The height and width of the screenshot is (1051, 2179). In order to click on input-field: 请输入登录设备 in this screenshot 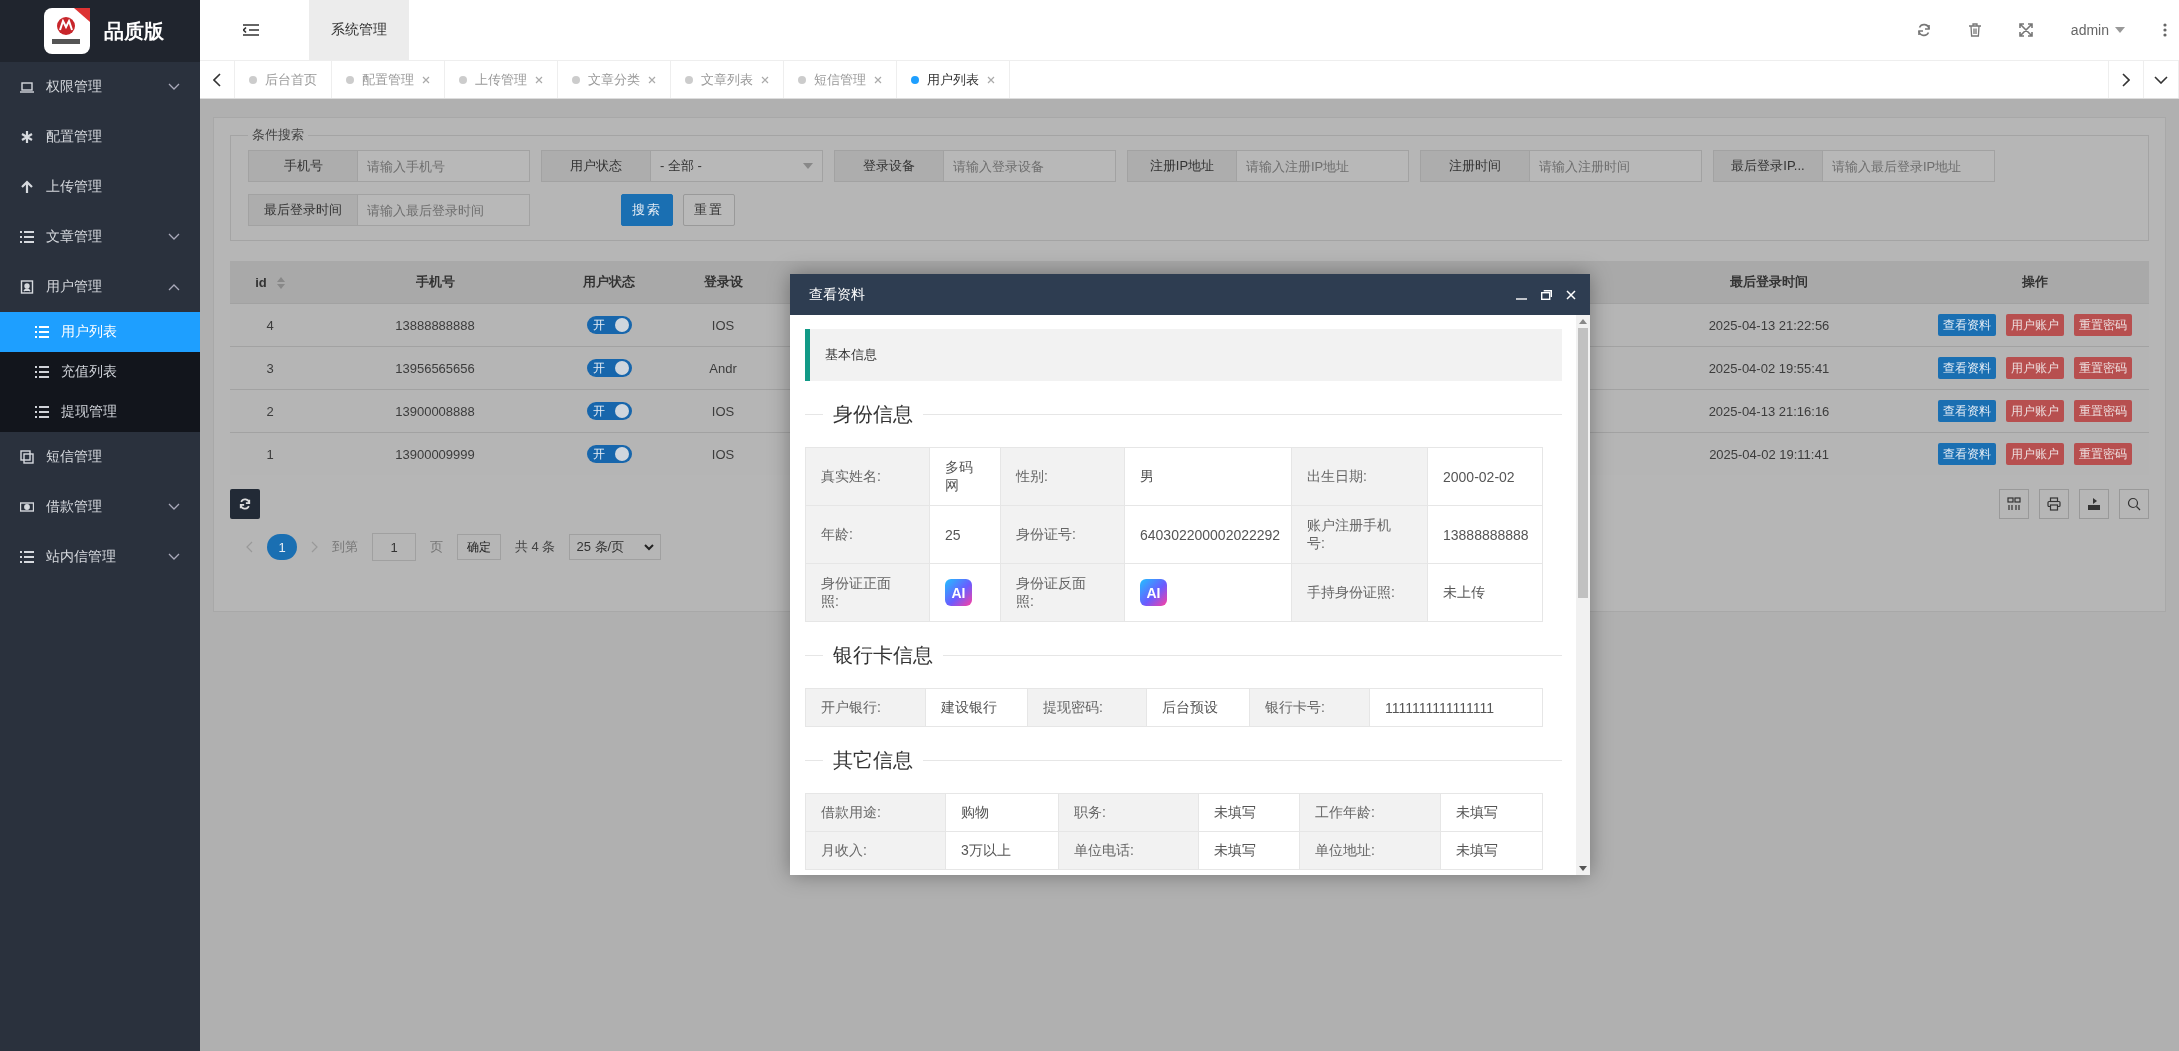, I will do `click(1030, 166)`.